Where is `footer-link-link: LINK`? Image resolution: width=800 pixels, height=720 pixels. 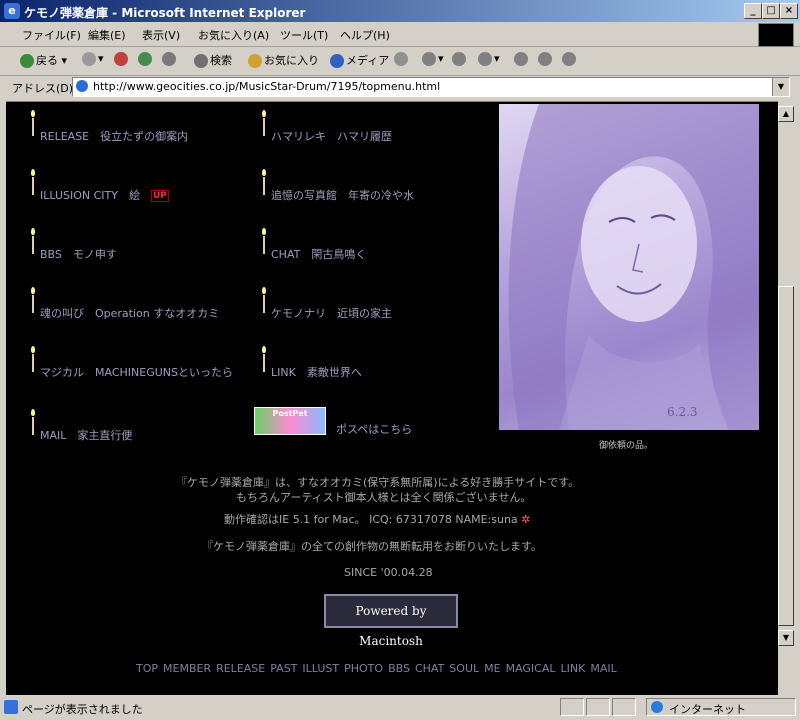 footer-link-link: LINK is located at coordinates (573, 668).